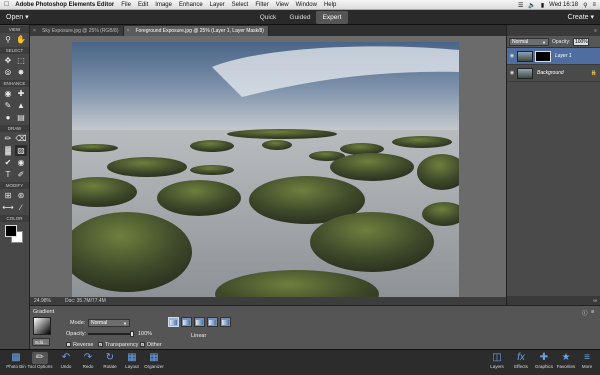 The width and height of the screenshot is (600, 375). I want to click on marquee-tool-icon: ⬚, so click(21, 60).